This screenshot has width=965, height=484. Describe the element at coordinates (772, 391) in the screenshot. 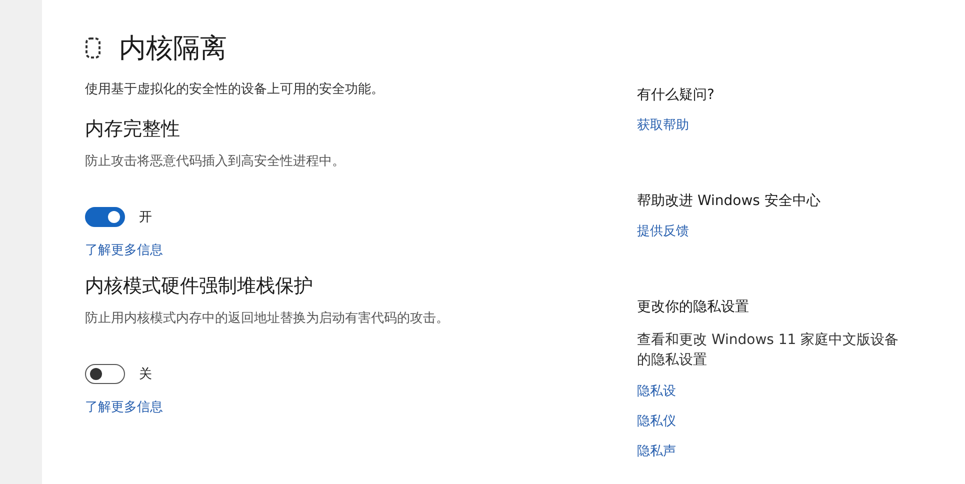

I see `sidebar-link: 隐私设` at that location.